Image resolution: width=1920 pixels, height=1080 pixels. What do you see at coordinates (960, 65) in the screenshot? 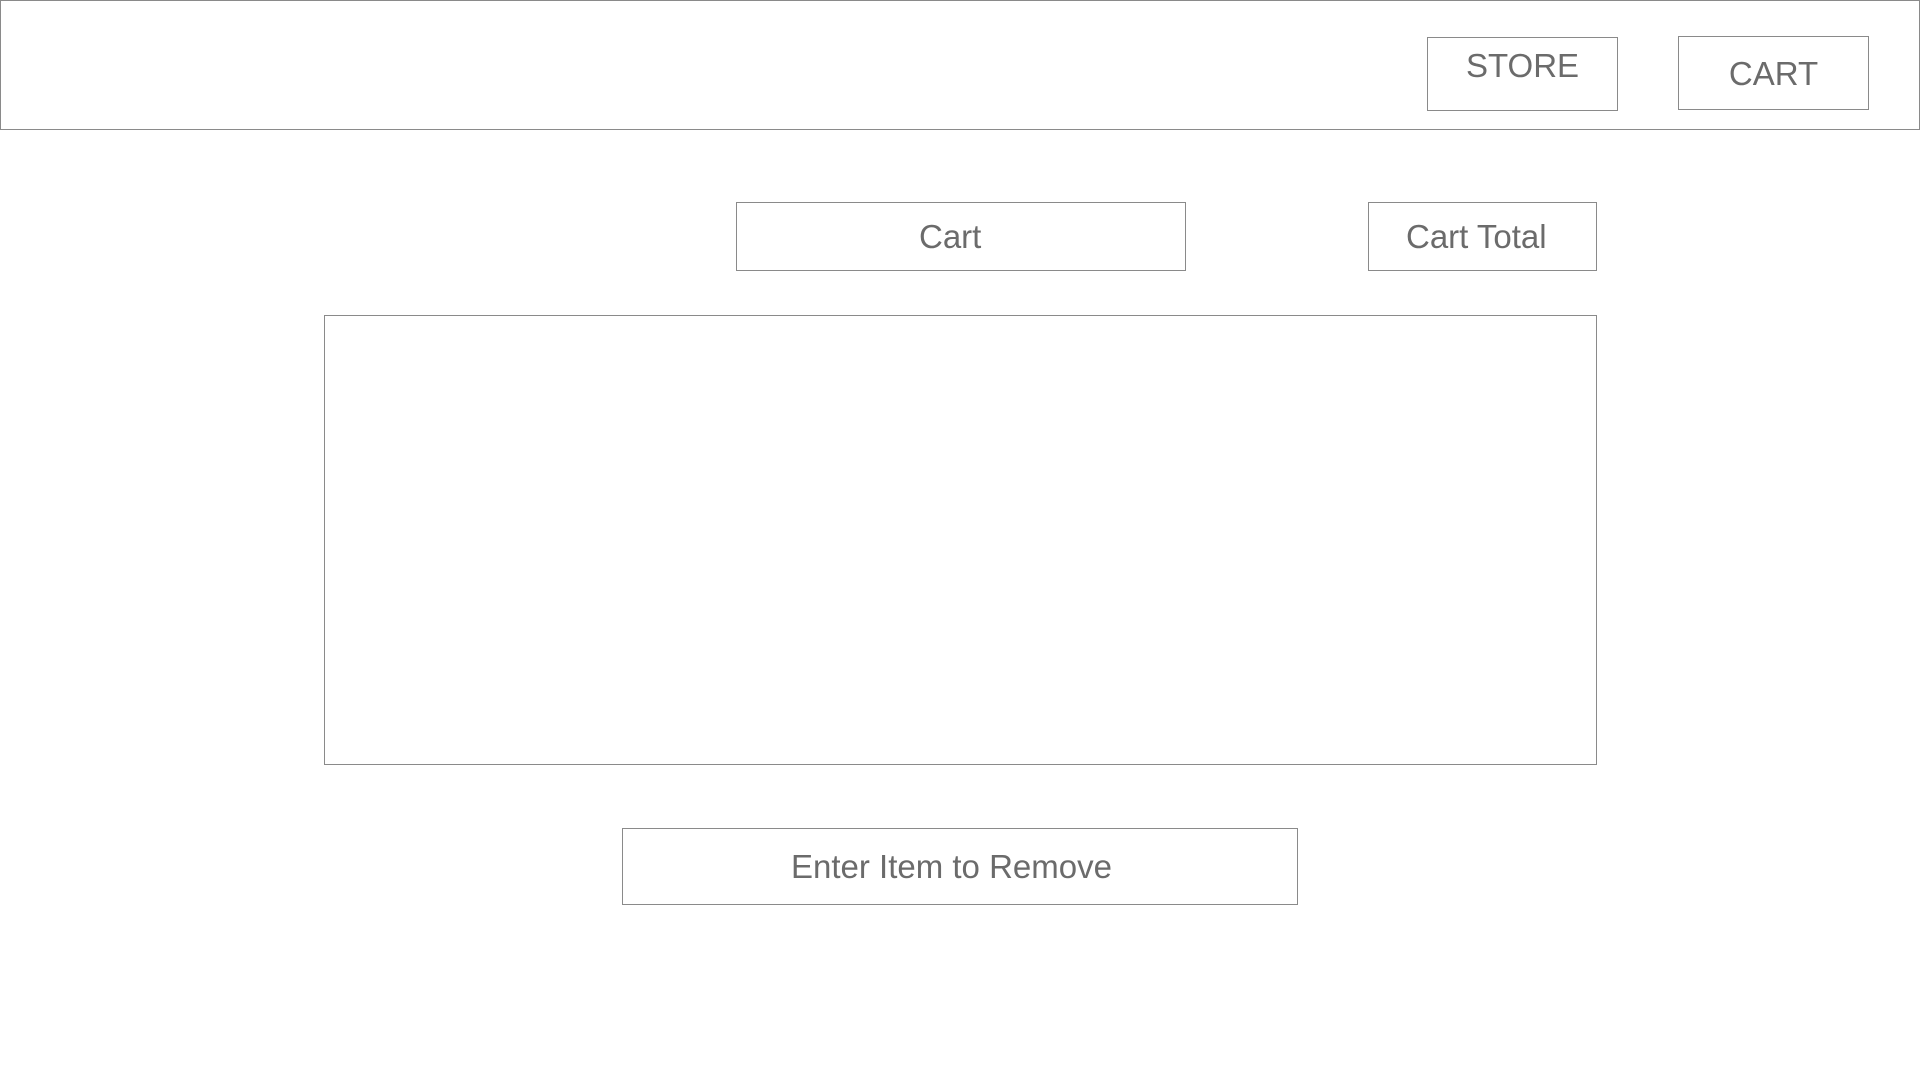
I see `top-nav-bar: STORE CART` at bounding box center [960, 65].